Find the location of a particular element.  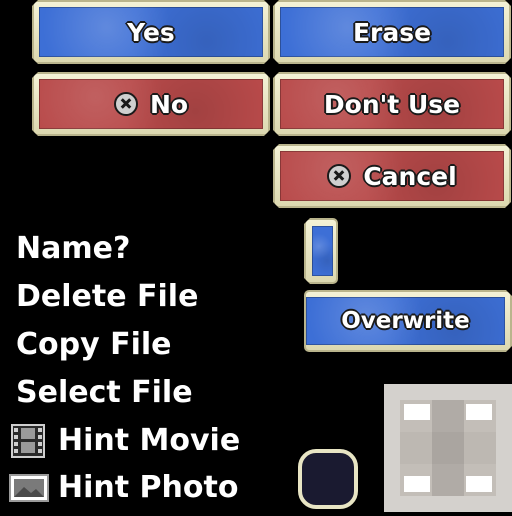

no-button: No is located at coordinates (151, 104).